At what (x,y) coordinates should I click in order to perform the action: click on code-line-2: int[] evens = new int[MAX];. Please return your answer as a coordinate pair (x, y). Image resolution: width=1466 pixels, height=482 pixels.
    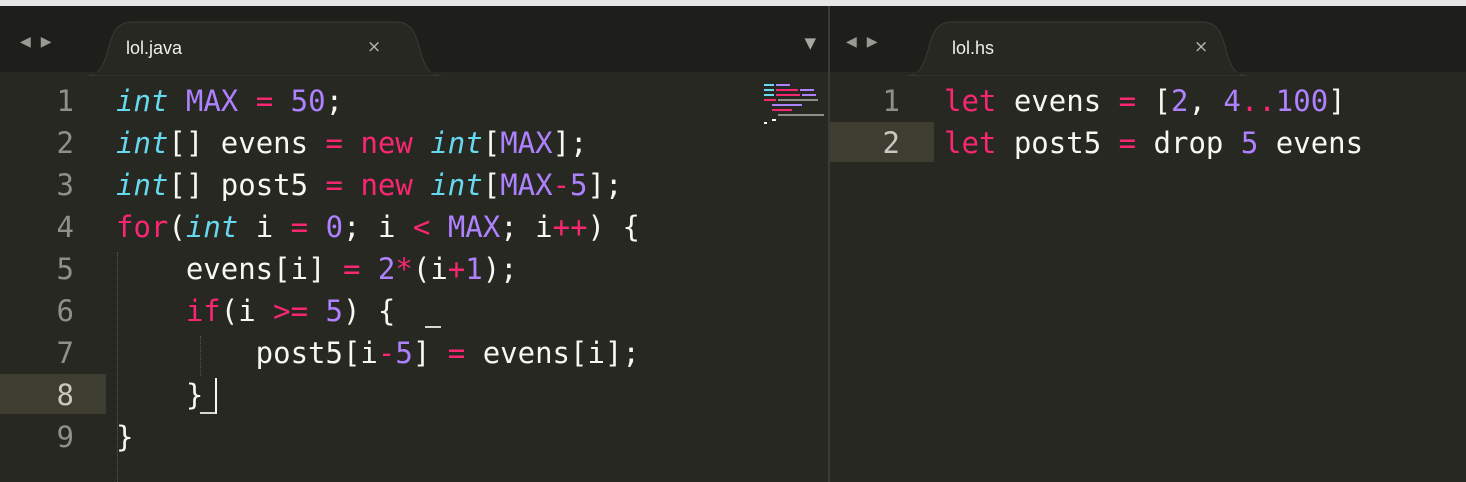
    Looking at the image, I should click on (352, 143).